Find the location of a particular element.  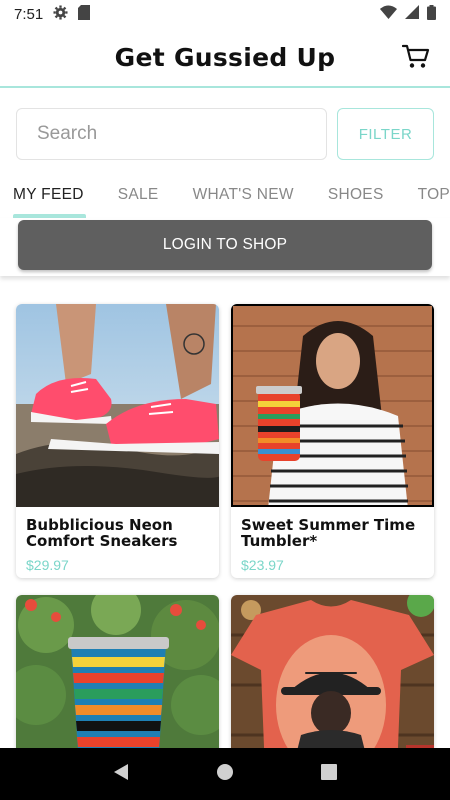

home-icon is located at coordinates (225, 774).